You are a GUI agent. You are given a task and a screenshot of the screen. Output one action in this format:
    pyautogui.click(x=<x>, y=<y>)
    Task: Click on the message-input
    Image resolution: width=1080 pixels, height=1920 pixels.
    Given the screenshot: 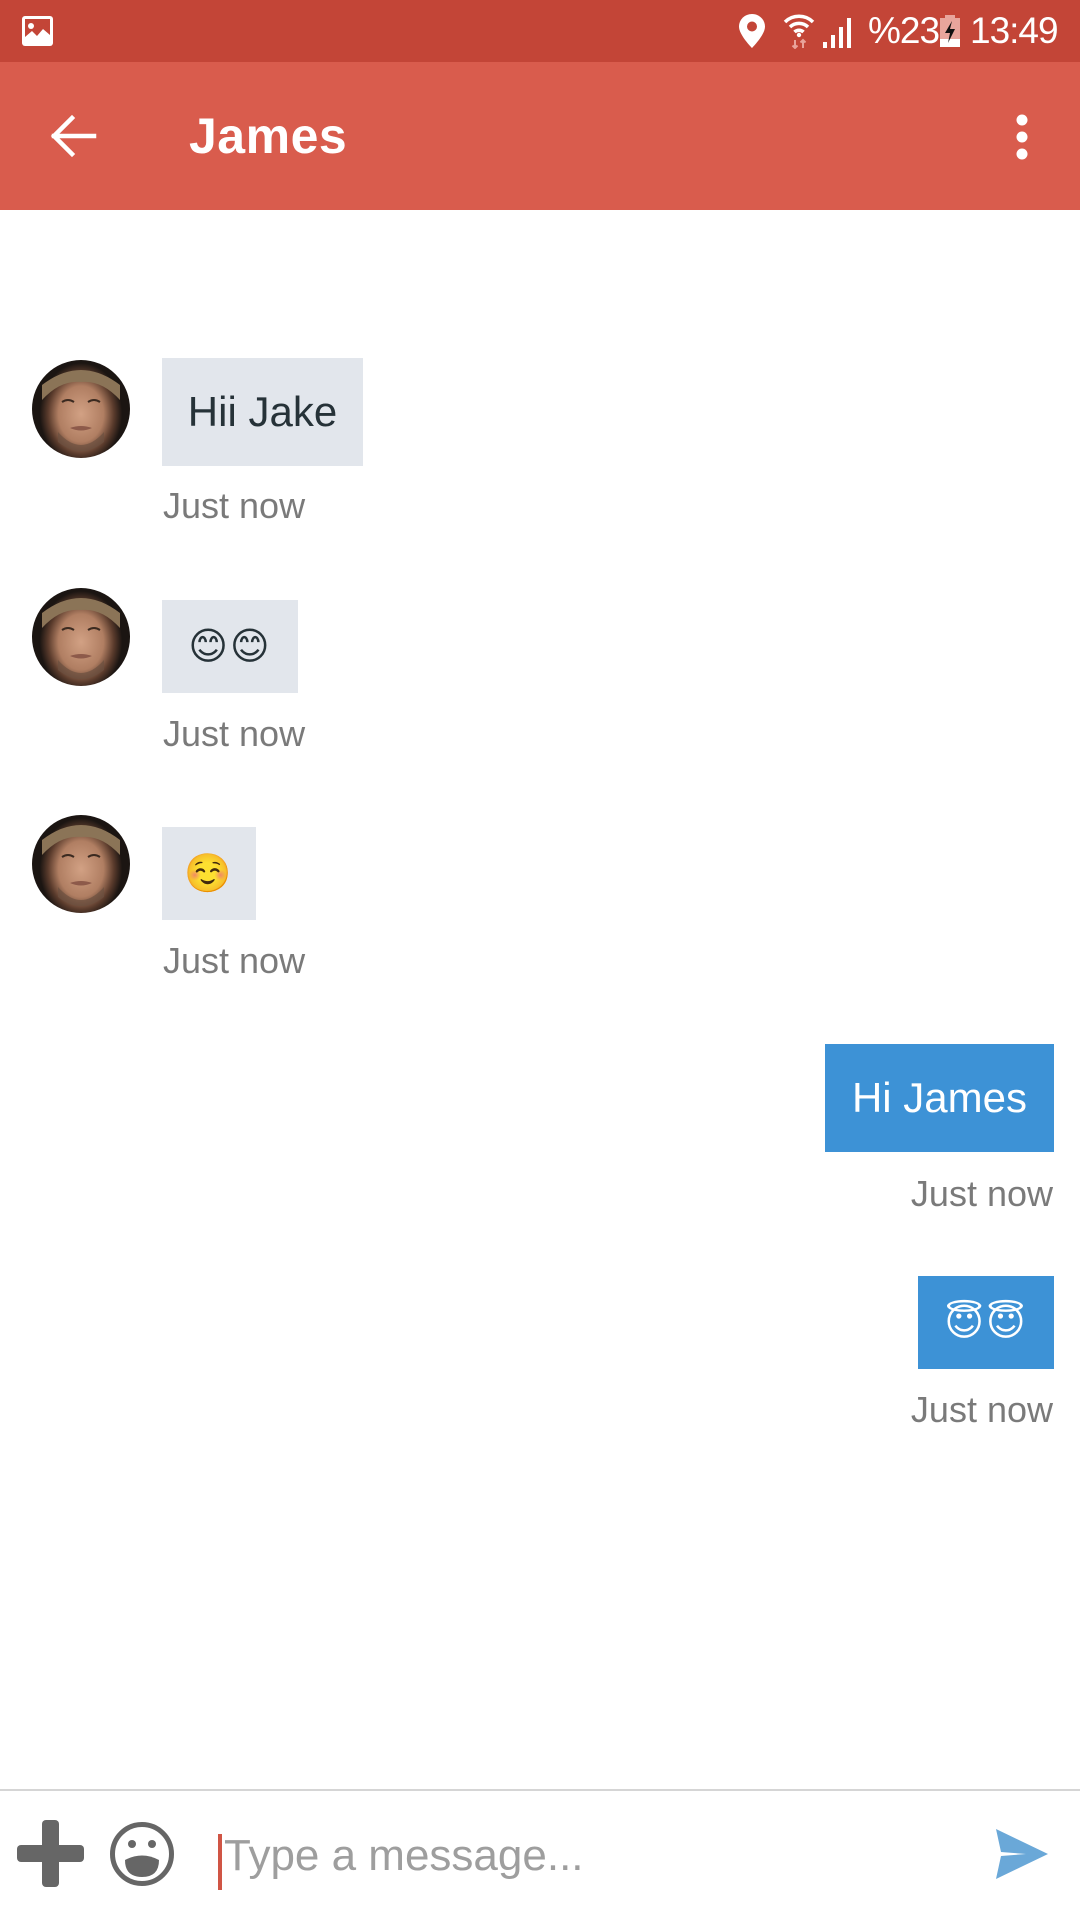 What is the action you would take?
    pyautogui.click(x=588, y=1856)
    